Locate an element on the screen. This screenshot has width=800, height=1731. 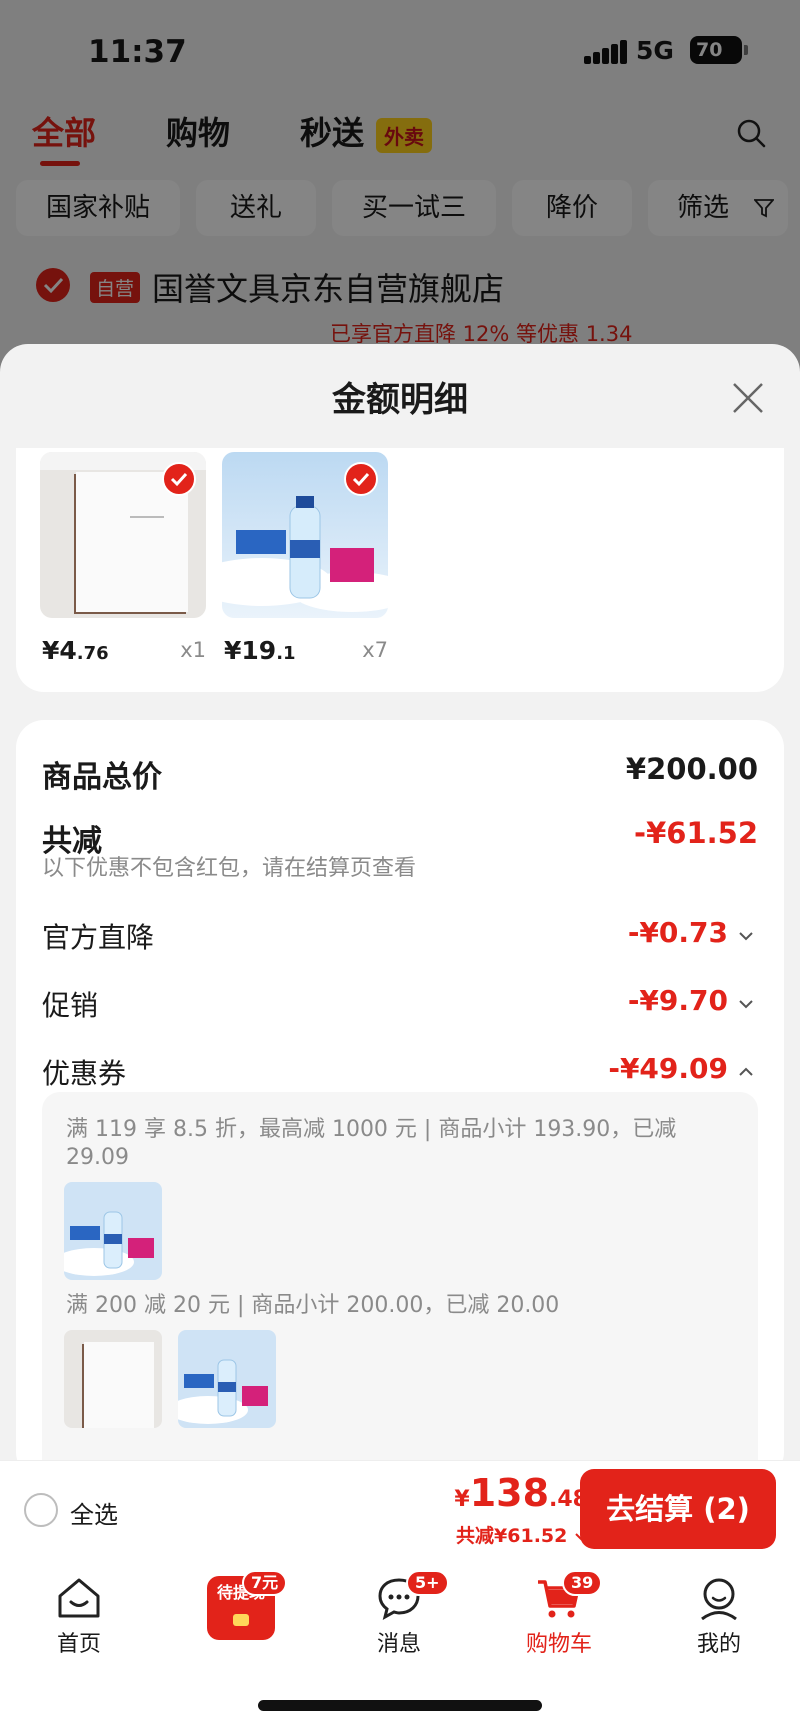
checkout-button: 去结算 (2) is located at coordinates (678, 1509).